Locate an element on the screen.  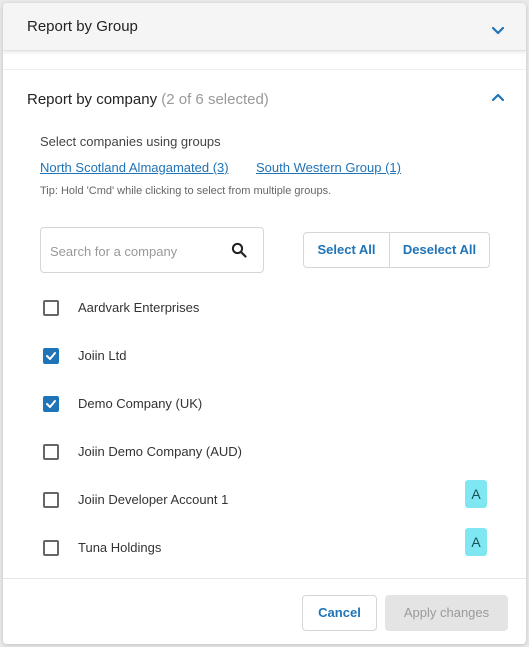
company-search-input is located at coordinates (135, 251).